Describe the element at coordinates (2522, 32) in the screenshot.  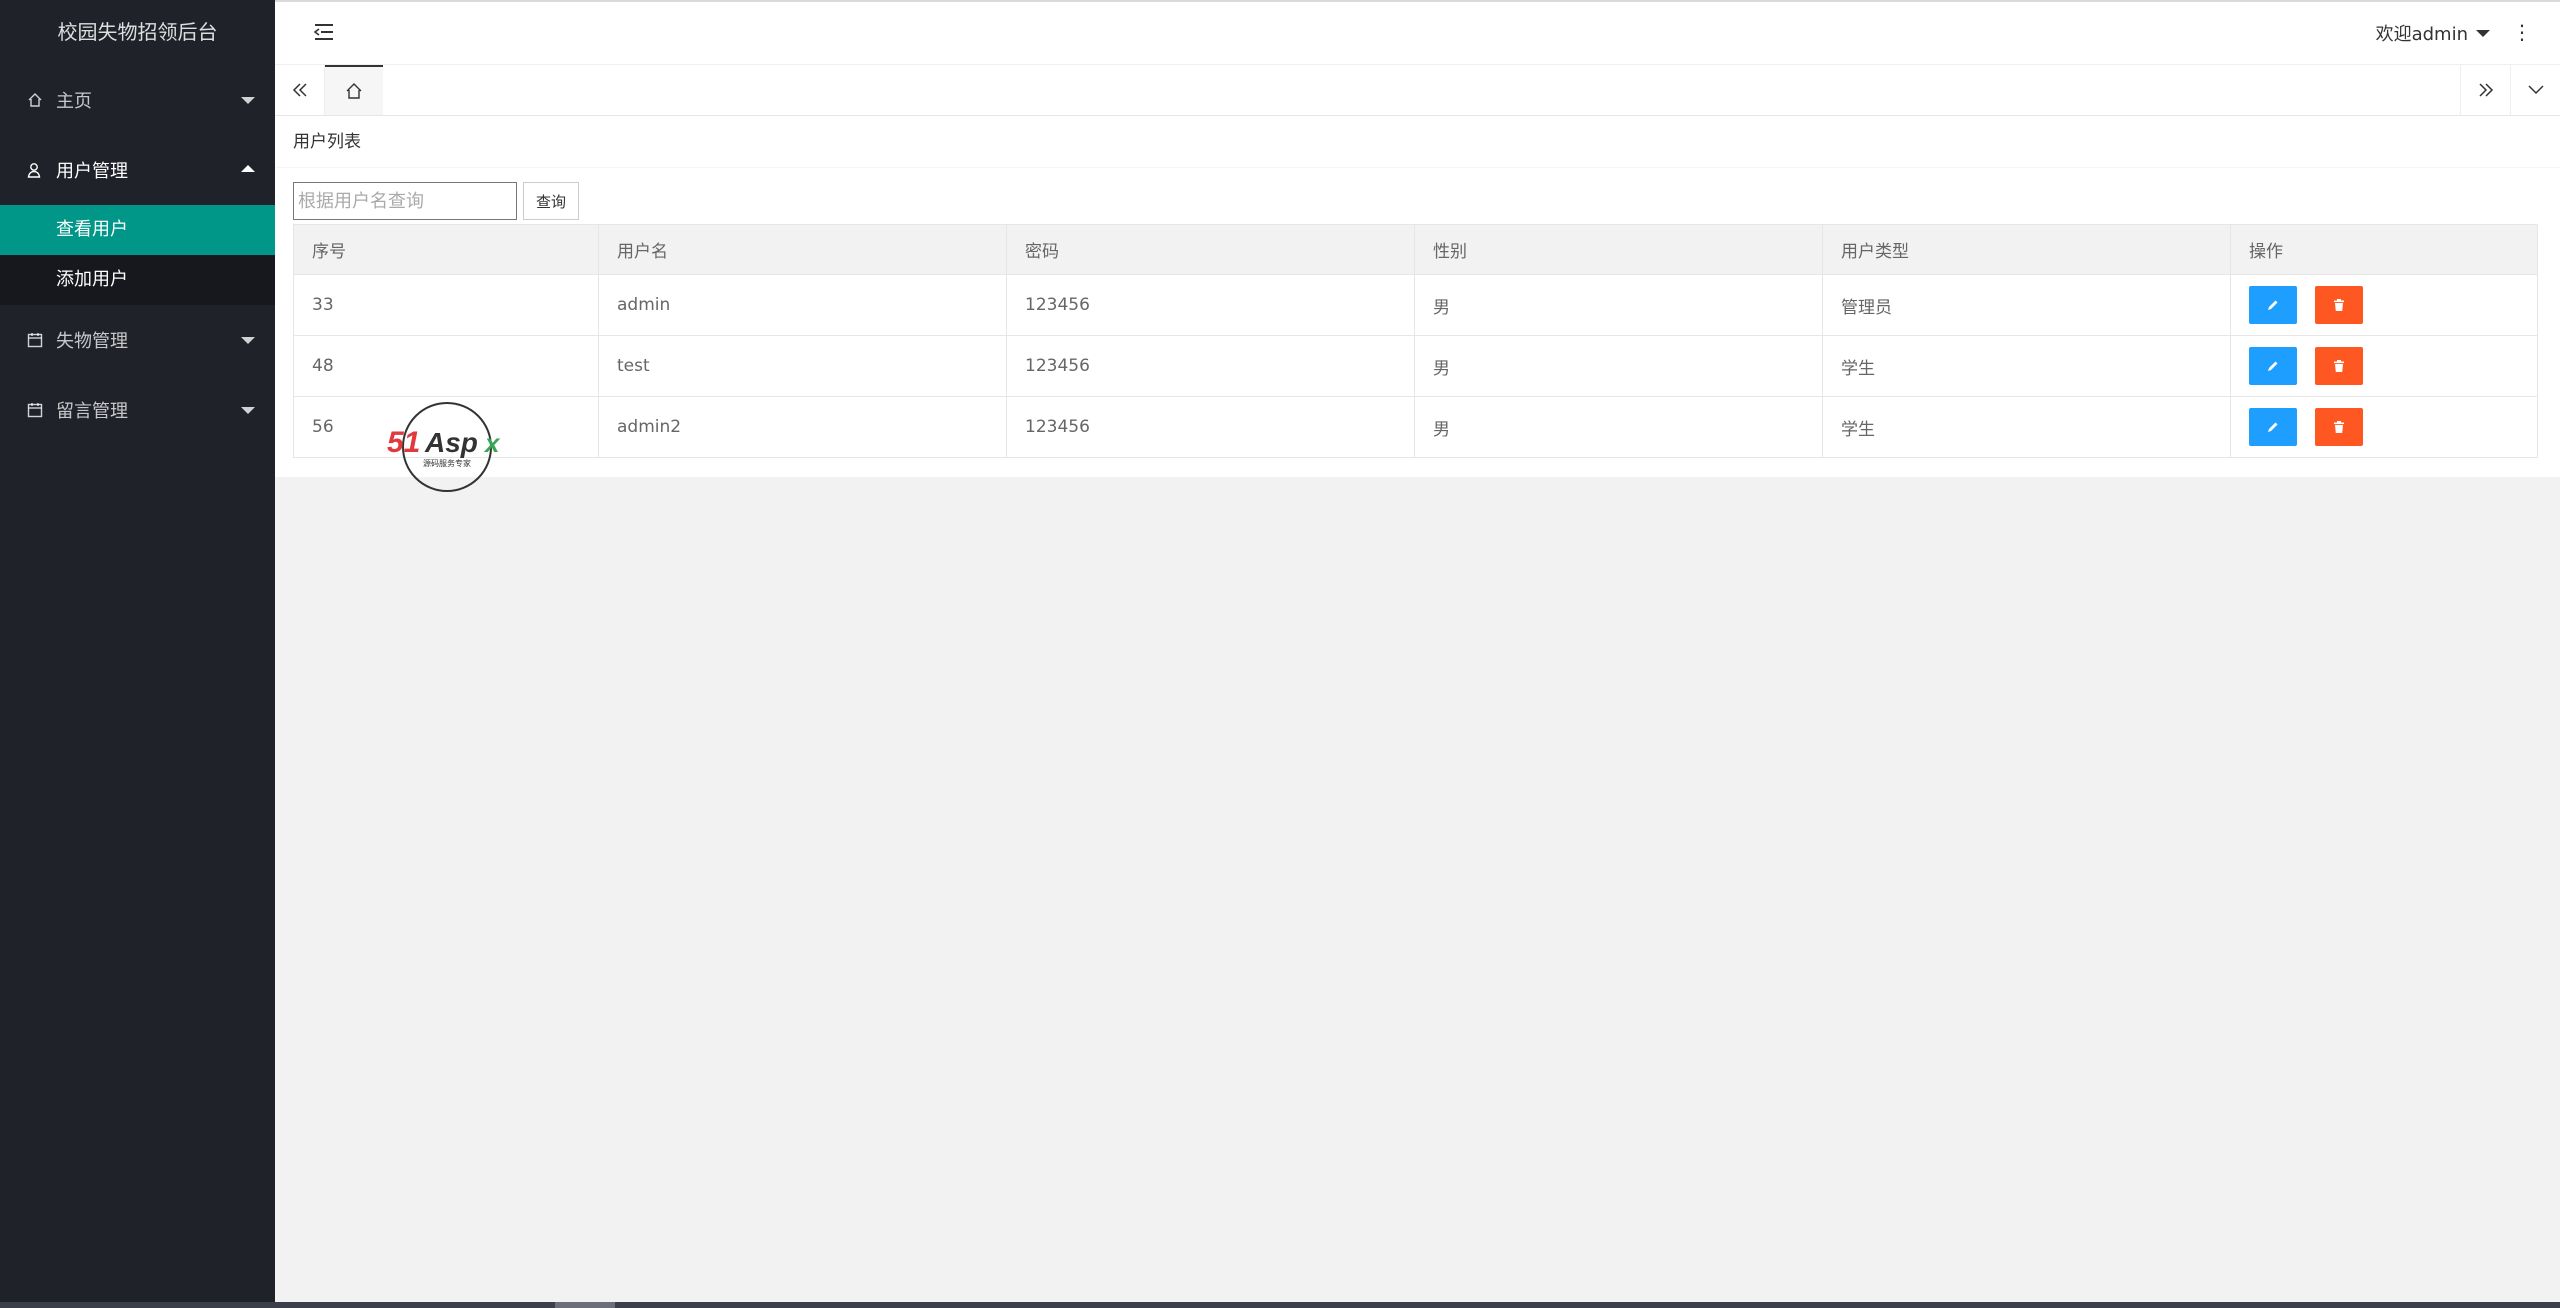
I see `more-vertical-icon: ⋮` at that location.